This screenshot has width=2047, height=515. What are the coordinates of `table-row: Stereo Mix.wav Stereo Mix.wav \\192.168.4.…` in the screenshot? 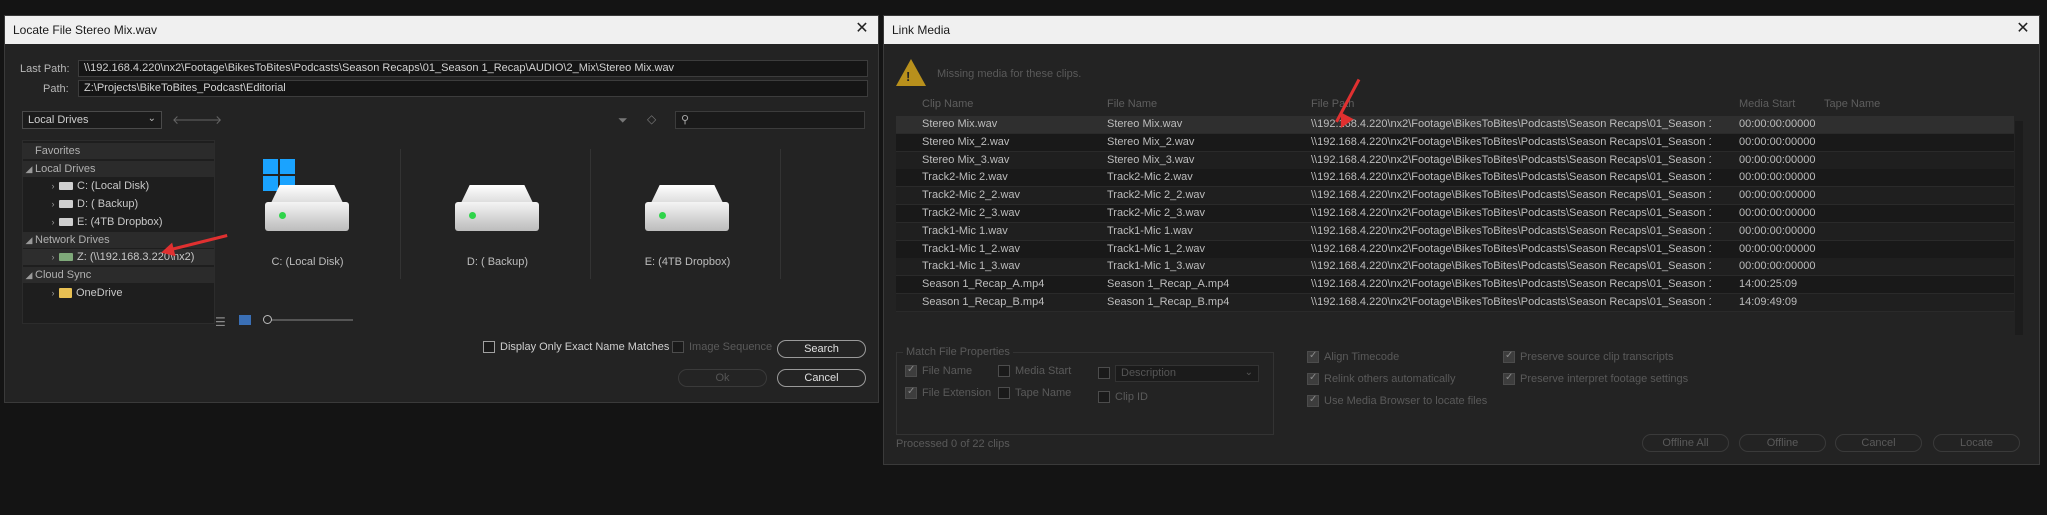 It's located at (1455, 125).